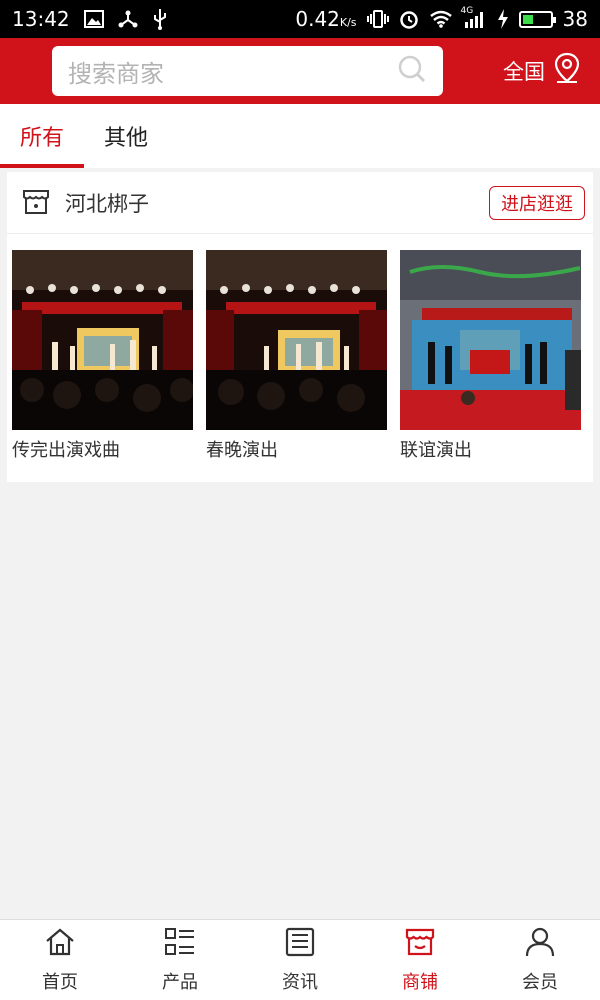 The image size is (600, 1000). I want to click on bottom-navigation: 首页 产品 资讯 商铺 会员, so click(300, 959).